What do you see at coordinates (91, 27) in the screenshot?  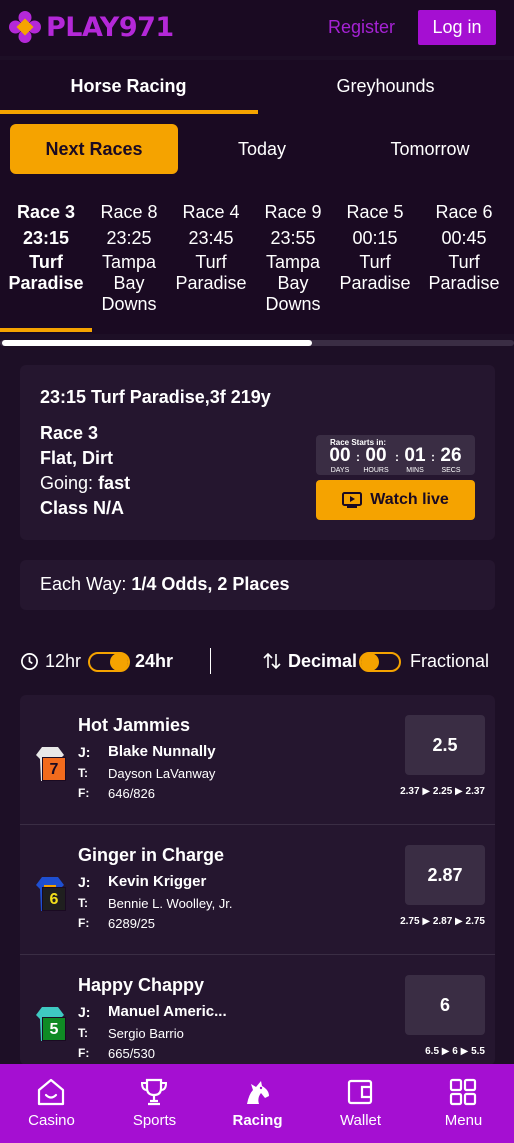 I see `play971-logo: PLAY971` at bounding box center [91, 27].